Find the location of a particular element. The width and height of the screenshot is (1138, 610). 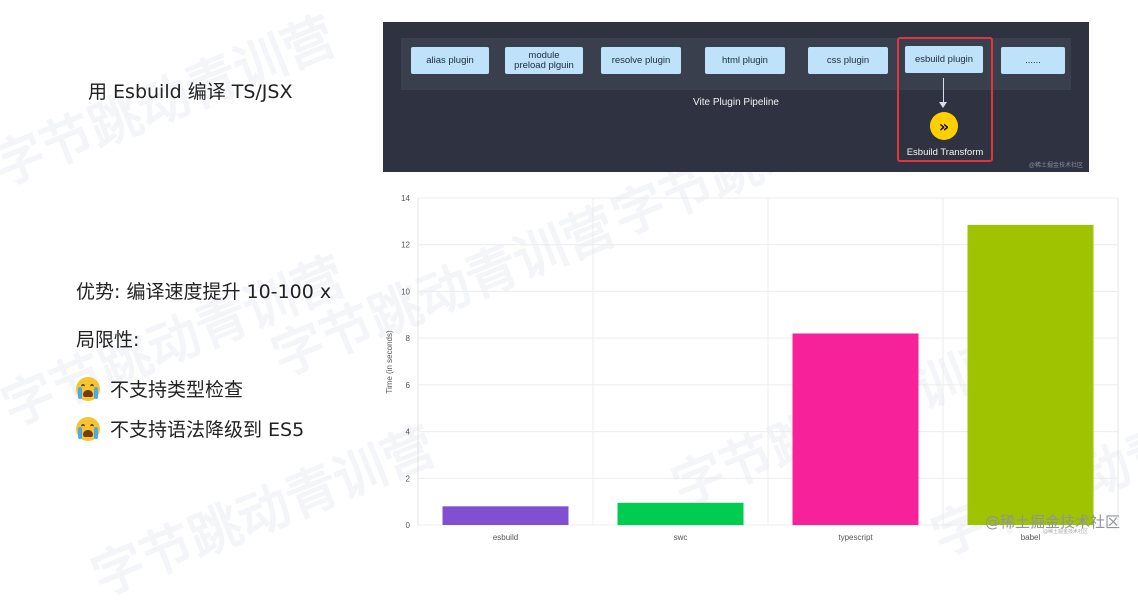

arrow-down-icon is located at coordinates (943, 91).